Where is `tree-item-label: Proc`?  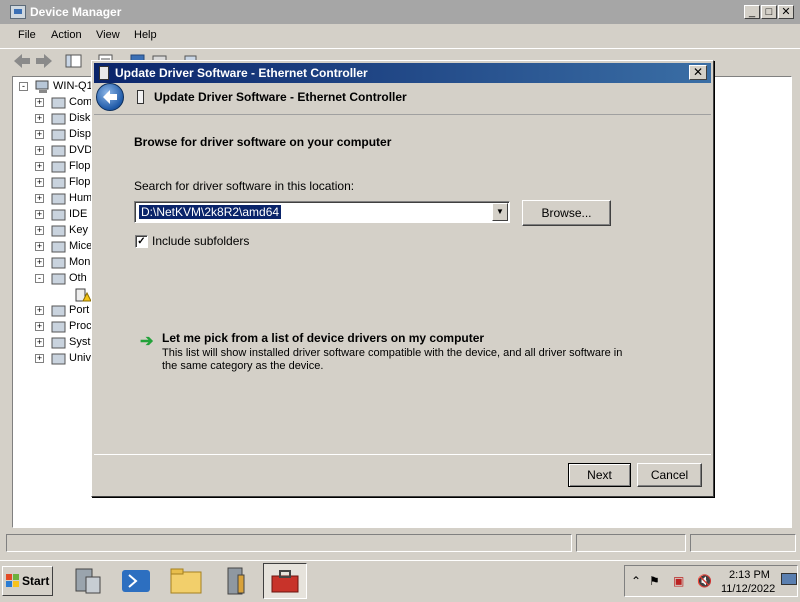 tree-item-label: Proc is located at coordinates (80, 326).